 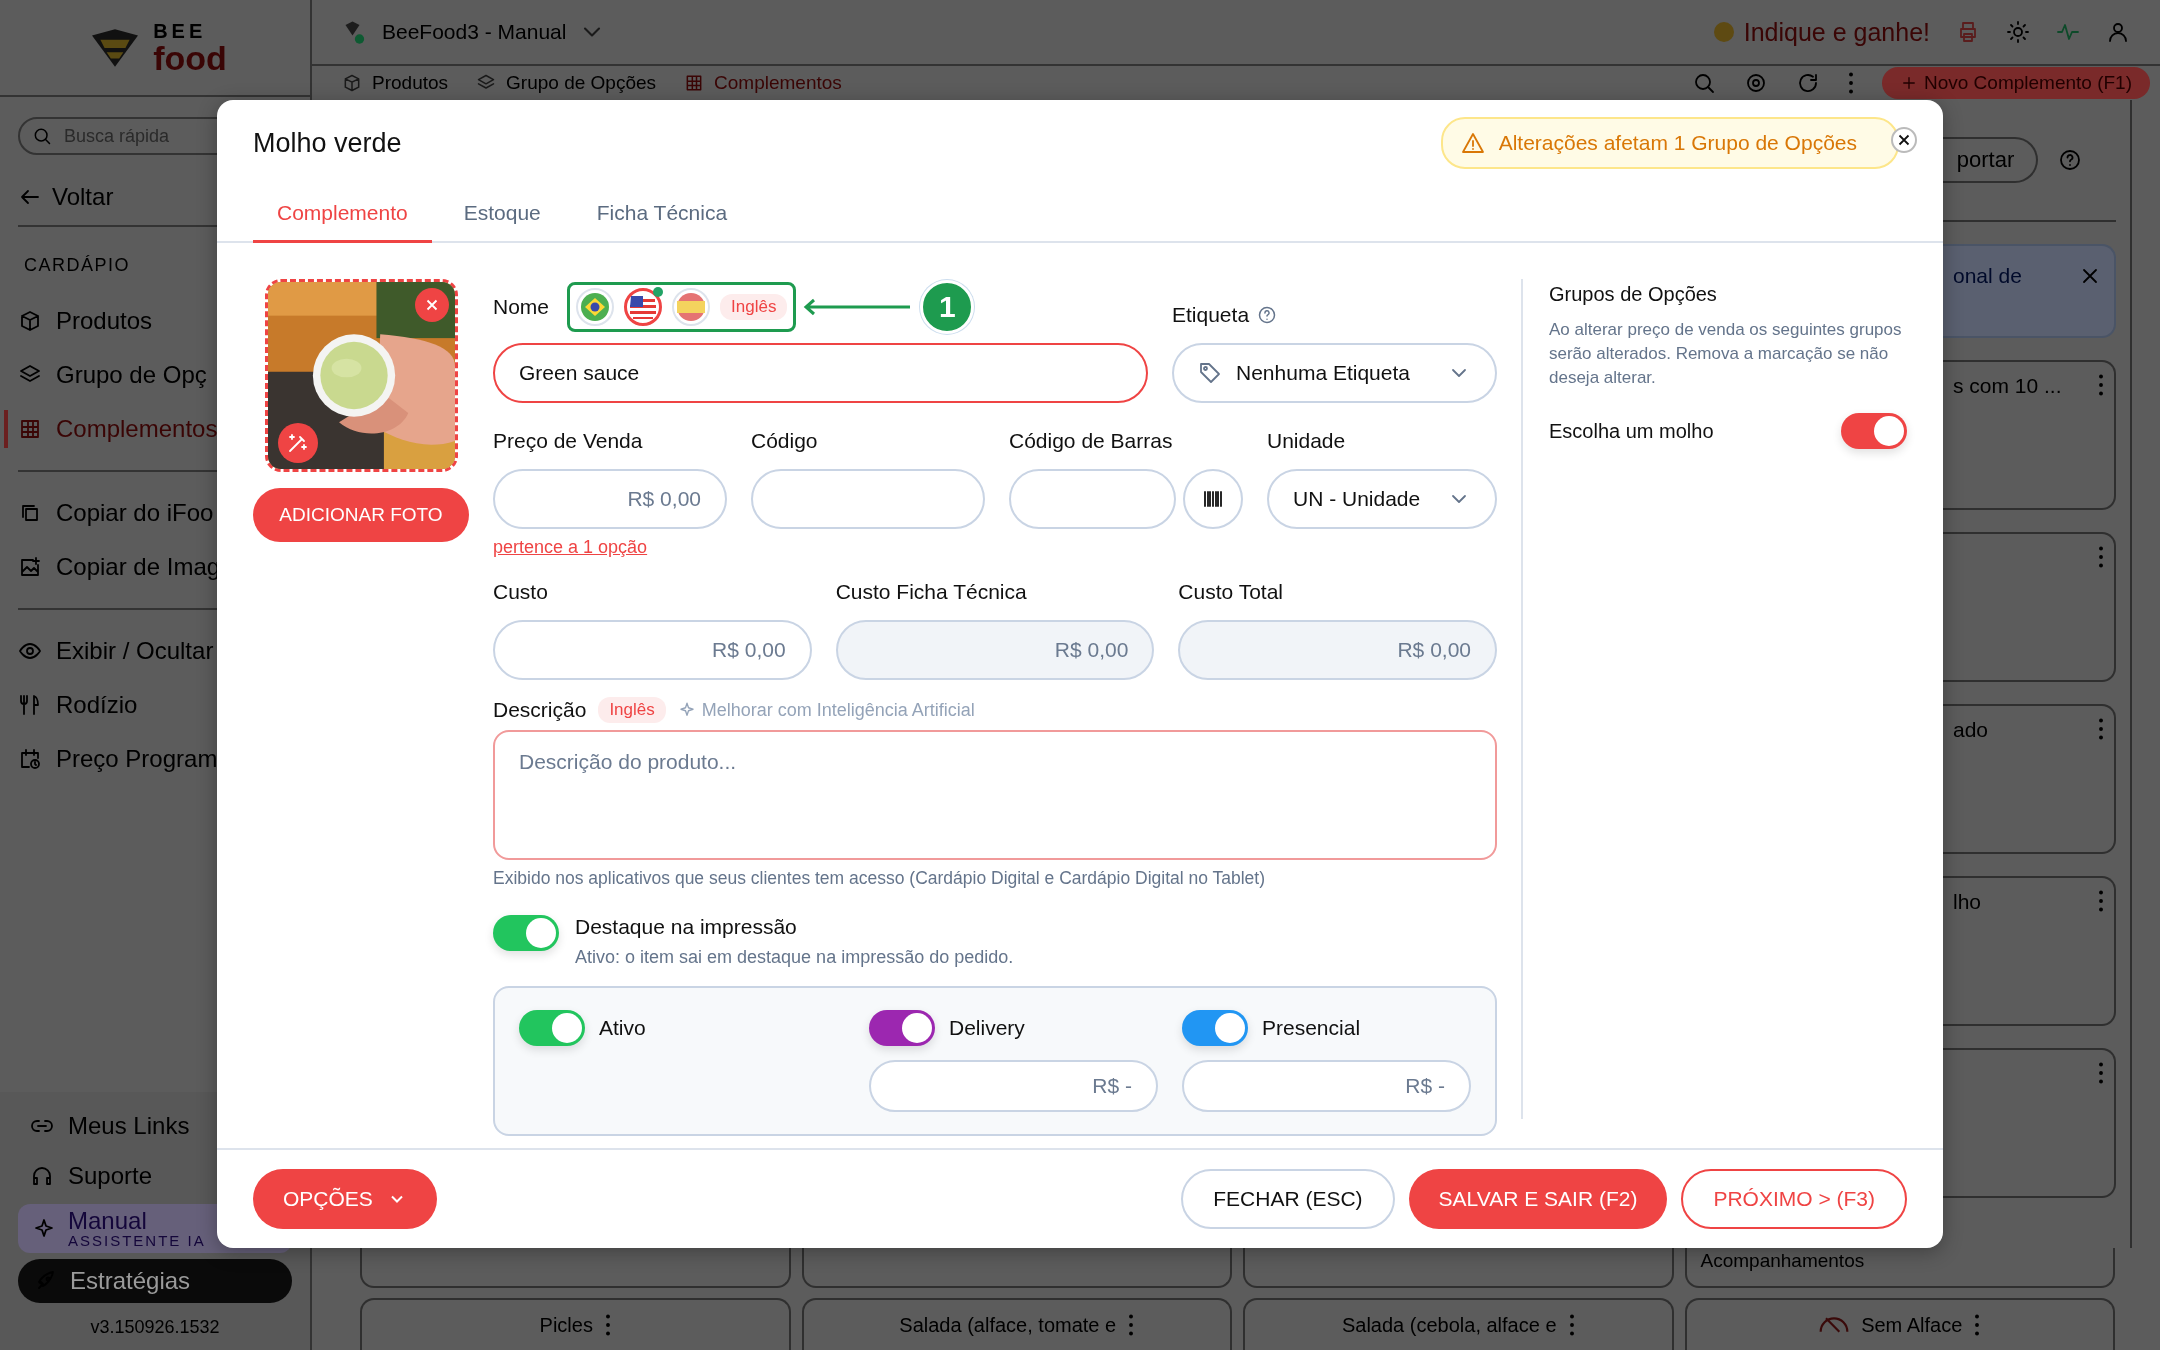 I want to click on sidebar-item: Grupo de Opç, so click(x=164, y=375).